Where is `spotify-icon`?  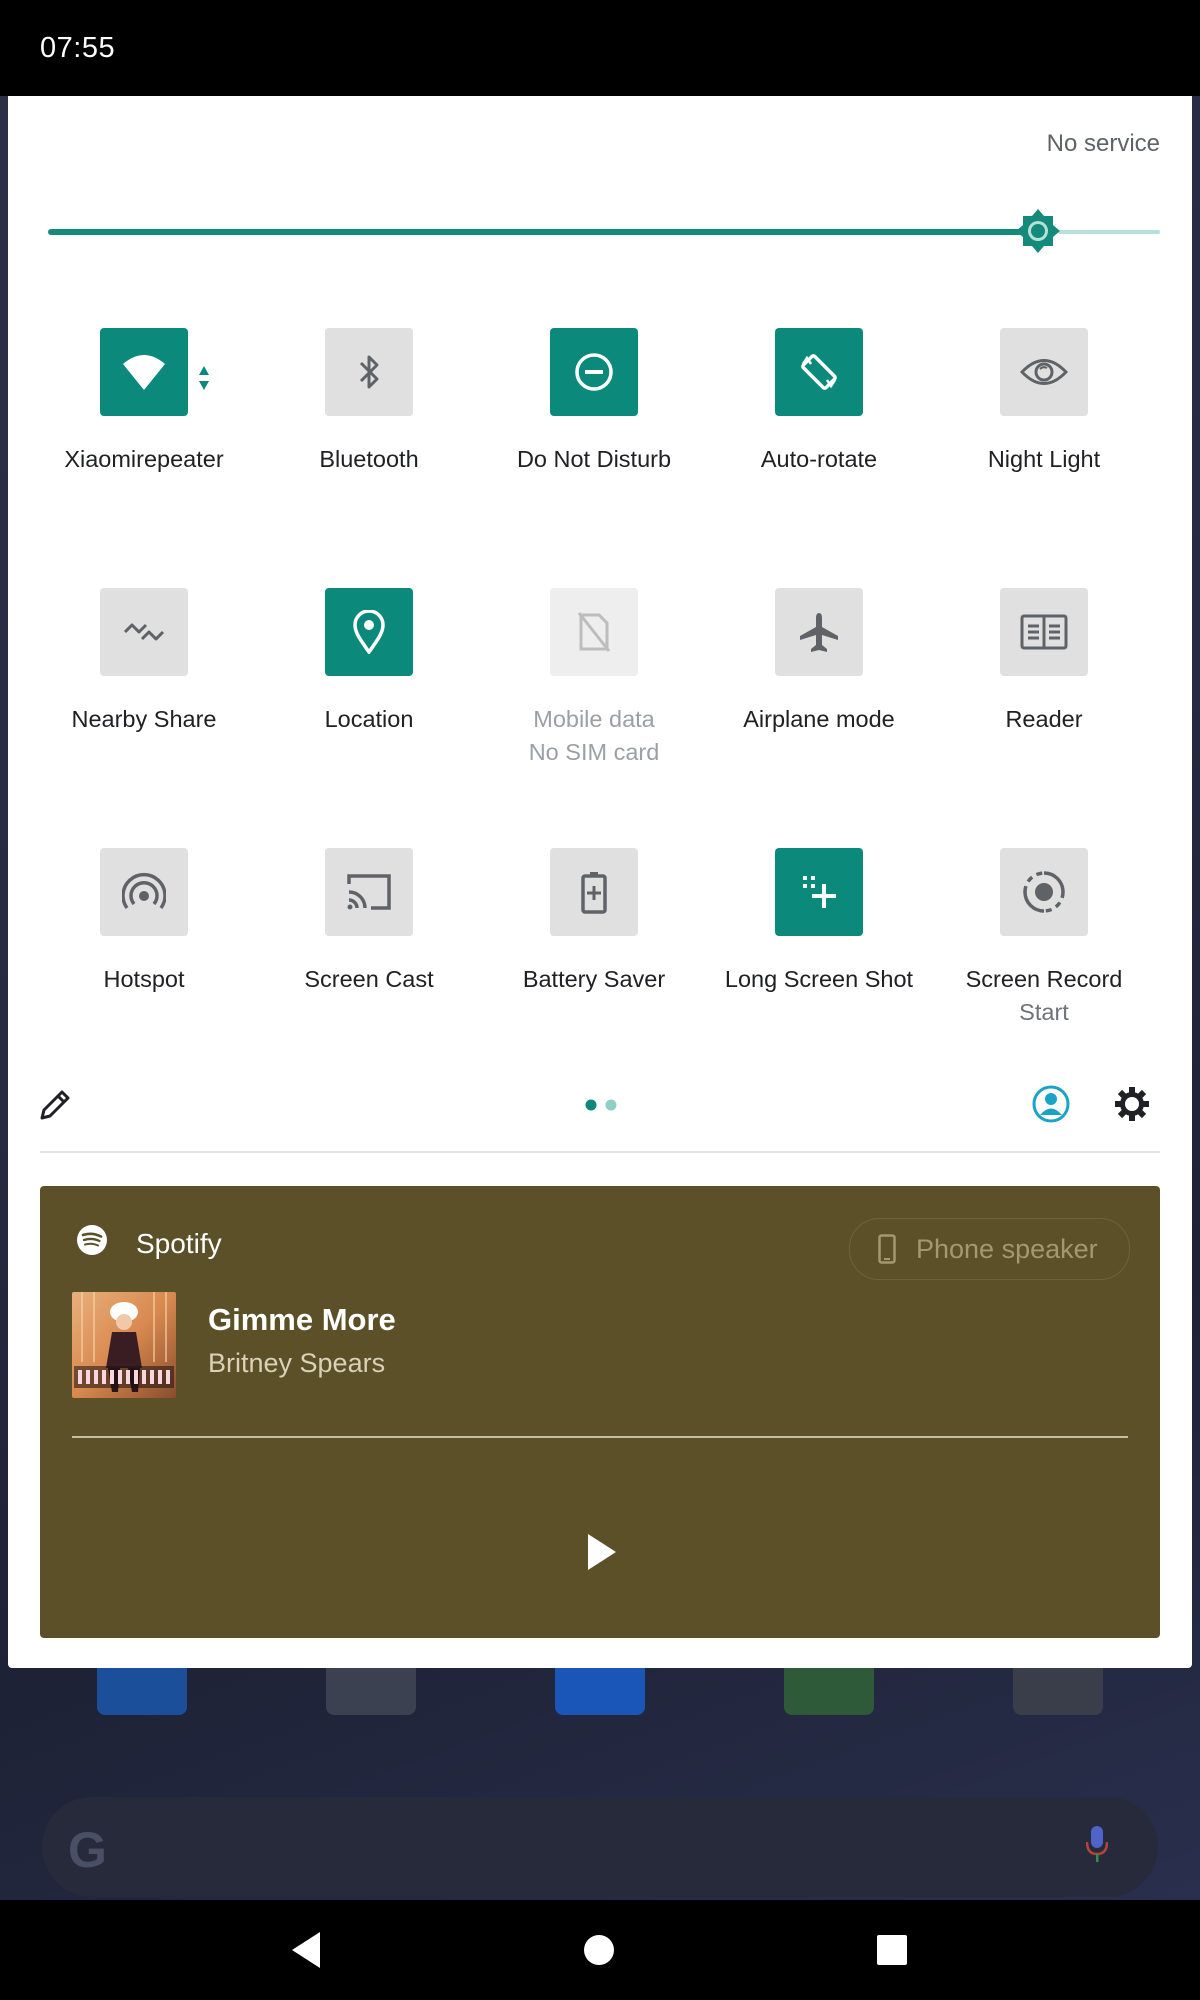
spotify-icon is located at coordinates (92, 1240).